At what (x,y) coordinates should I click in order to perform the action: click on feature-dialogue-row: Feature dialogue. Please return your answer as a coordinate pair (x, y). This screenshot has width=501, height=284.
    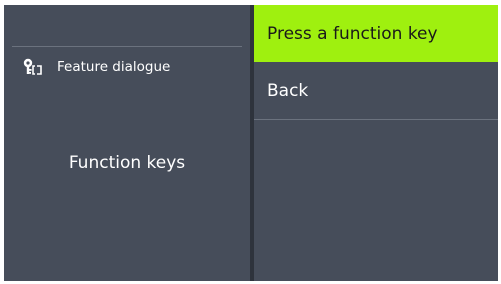
    Looking at the image, I should click on (96, 67).